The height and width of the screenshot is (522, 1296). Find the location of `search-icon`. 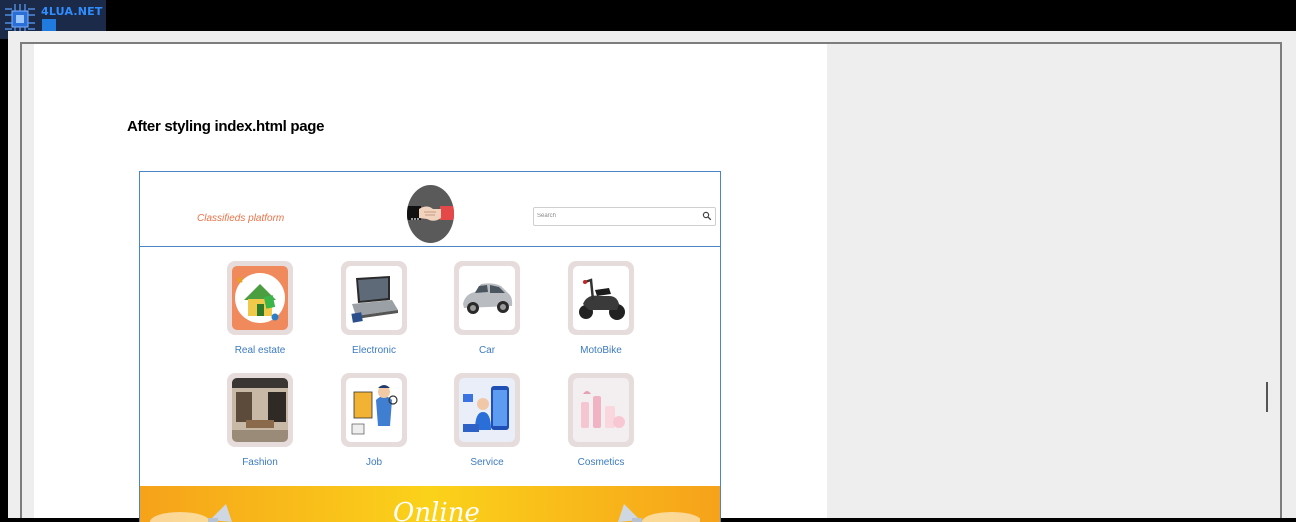

search-icon is located at coordinates (707, 216).